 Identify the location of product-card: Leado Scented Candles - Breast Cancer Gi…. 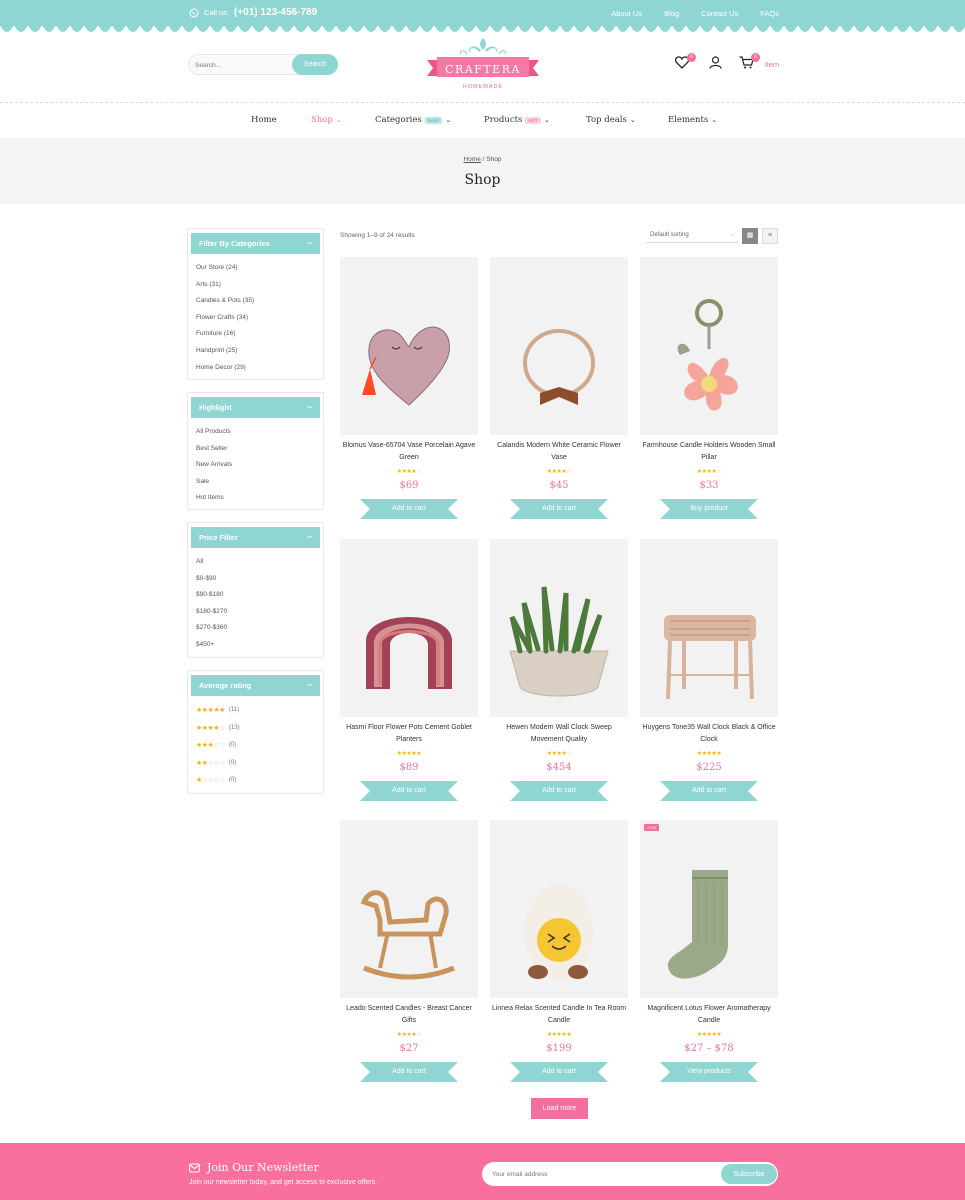
(409, 951).